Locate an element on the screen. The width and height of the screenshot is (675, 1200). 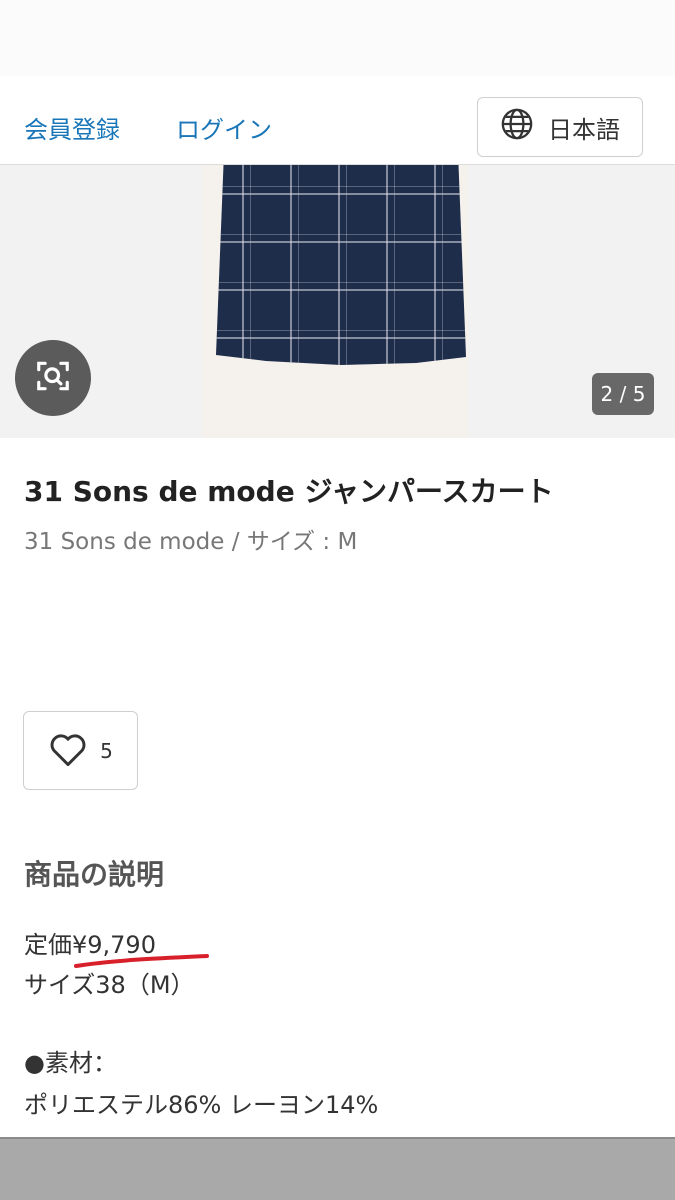
language-button: 日本語 is located at coordinates (560, 127).